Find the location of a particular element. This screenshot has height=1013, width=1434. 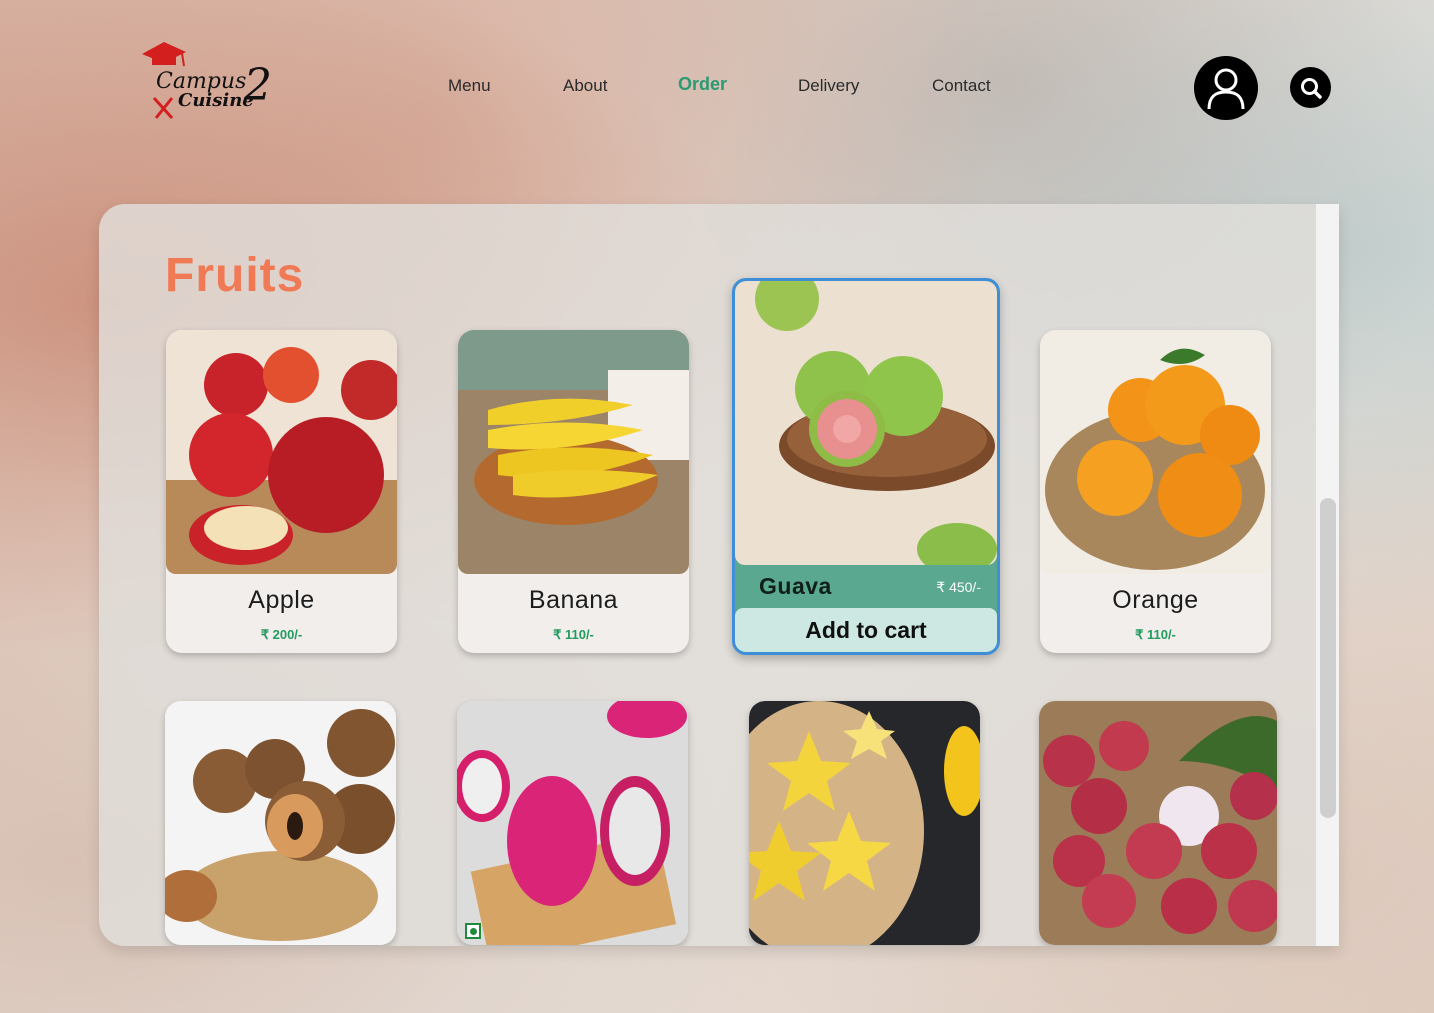

nav-item-contact: Contact is located at coordinates (961, 86).